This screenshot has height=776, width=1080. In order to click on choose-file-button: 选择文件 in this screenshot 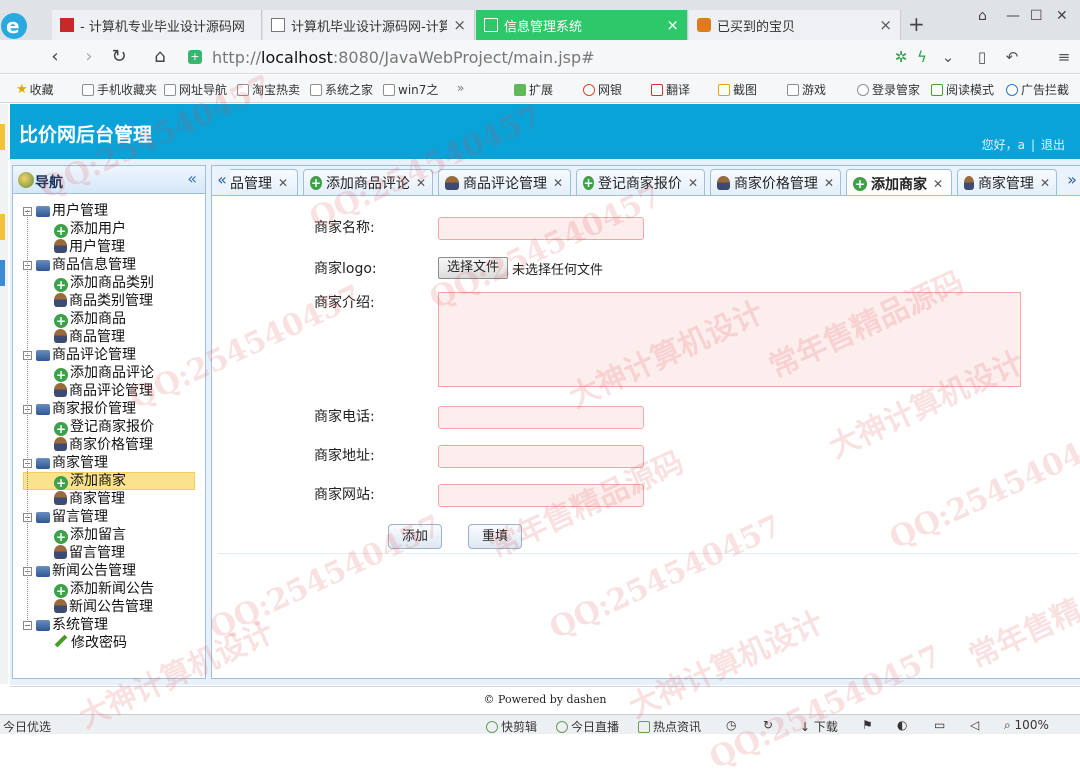, I will do `click(473, 268)`.